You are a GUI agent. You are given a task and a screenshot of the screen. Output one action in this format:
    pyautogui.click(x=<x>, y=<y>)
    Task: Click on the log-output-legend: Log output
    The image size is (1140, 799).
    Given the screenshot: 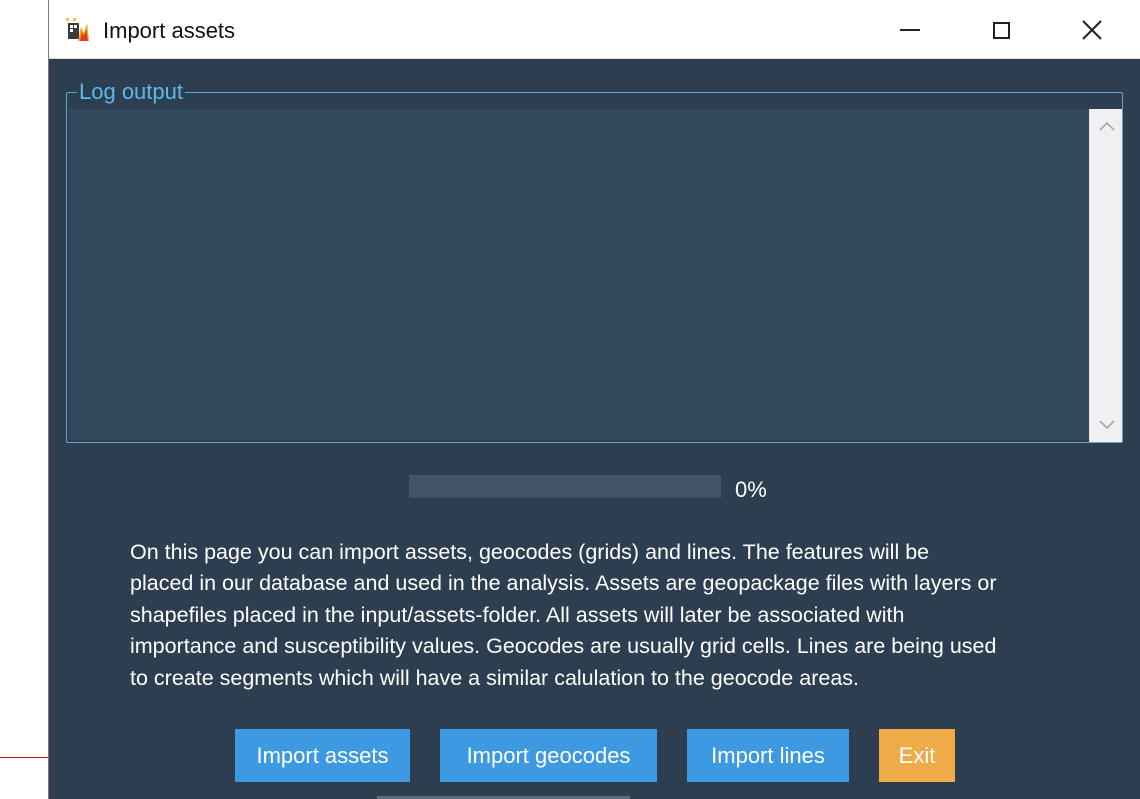 What is the action you would take?
    pyautogui.click(x=131, y=92)
    